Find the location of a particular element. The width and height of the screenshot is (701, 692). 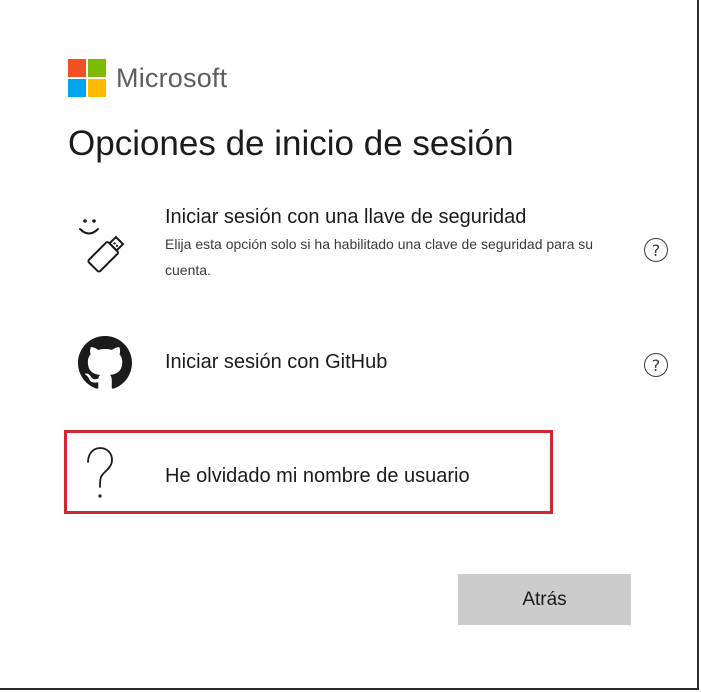

brand-name: Microsoft is located at coordinates (172, 77).